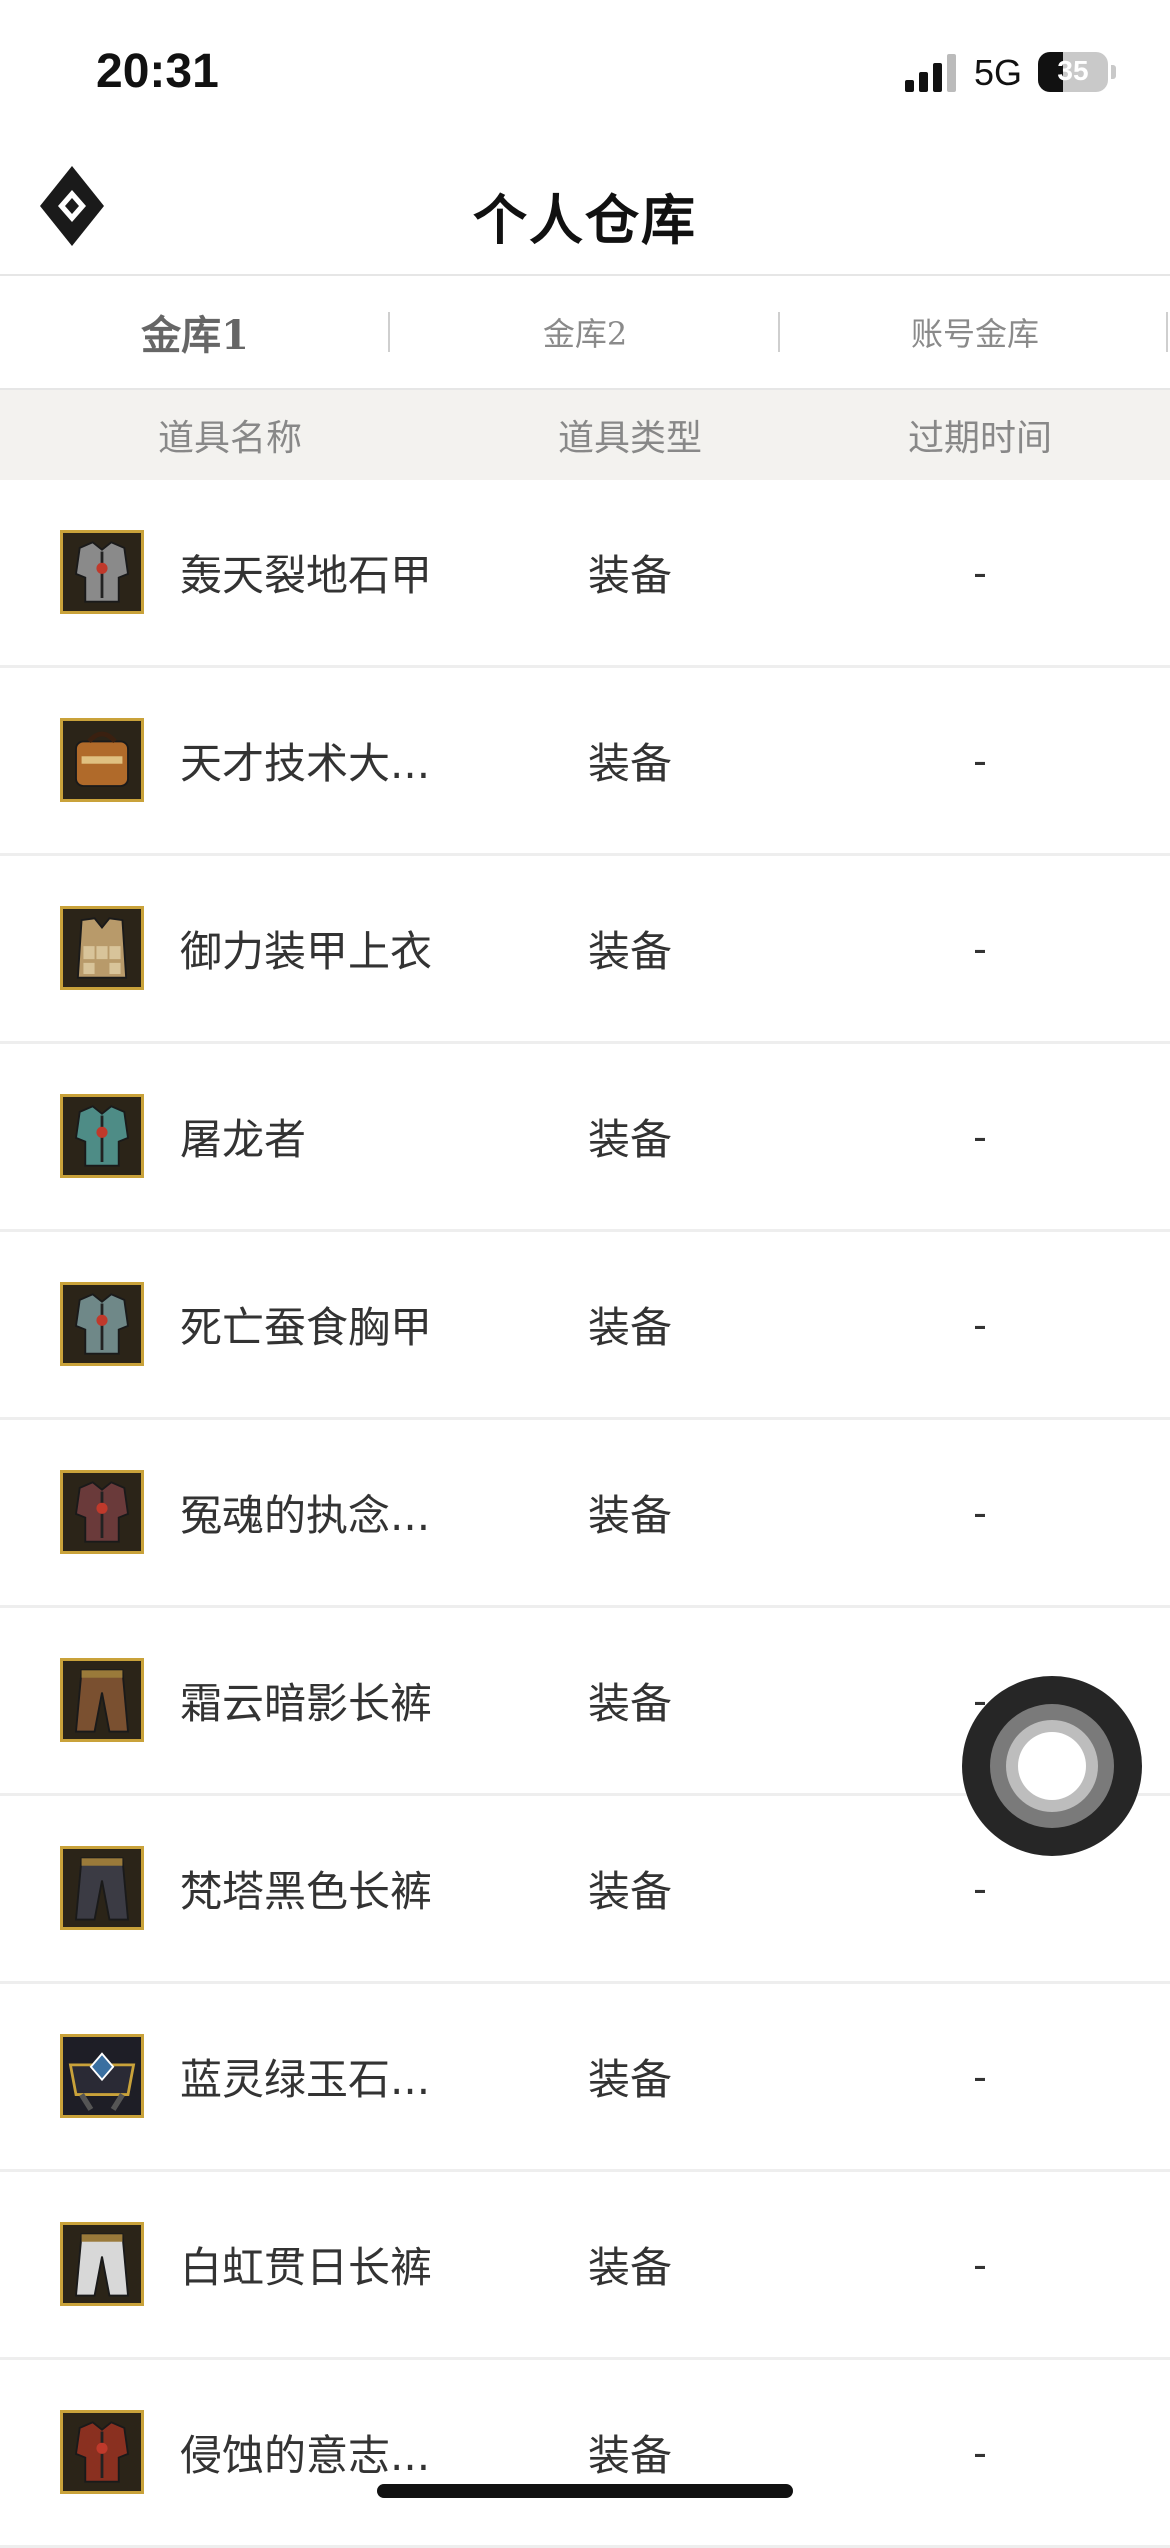 The image size is (1170, 2548). What do you see at coordinates (306, 575) in the screenshot?
I see `item-name: 轰天裂地石甲` at bounding box center [306, 575].